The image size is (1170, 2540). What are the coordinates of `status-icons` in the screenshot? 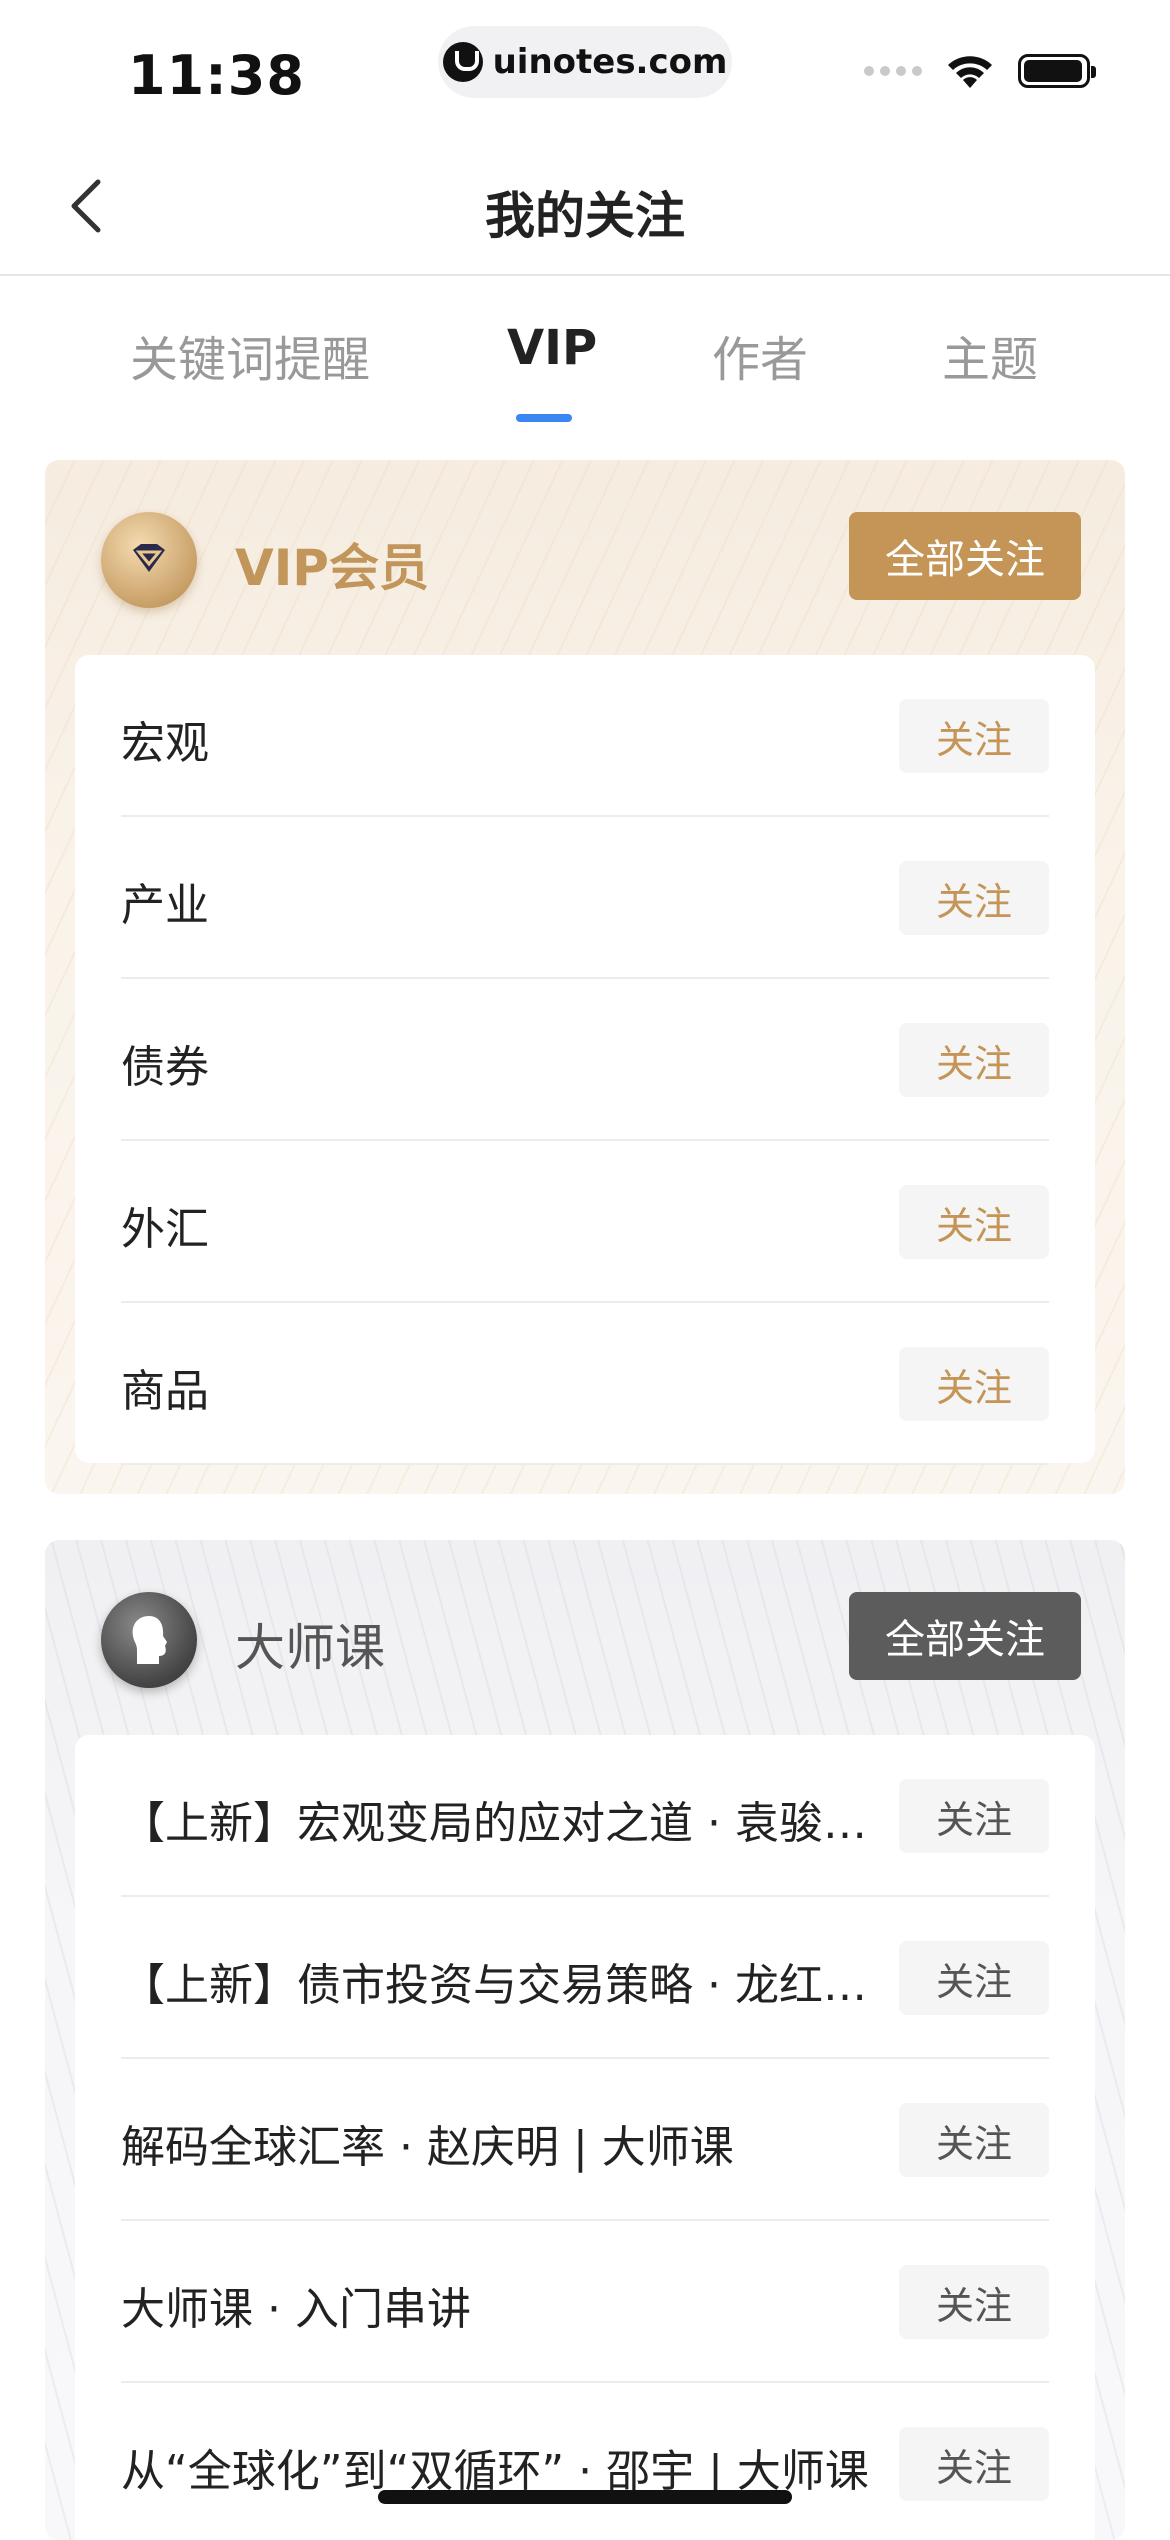 It's located at (980, 71).